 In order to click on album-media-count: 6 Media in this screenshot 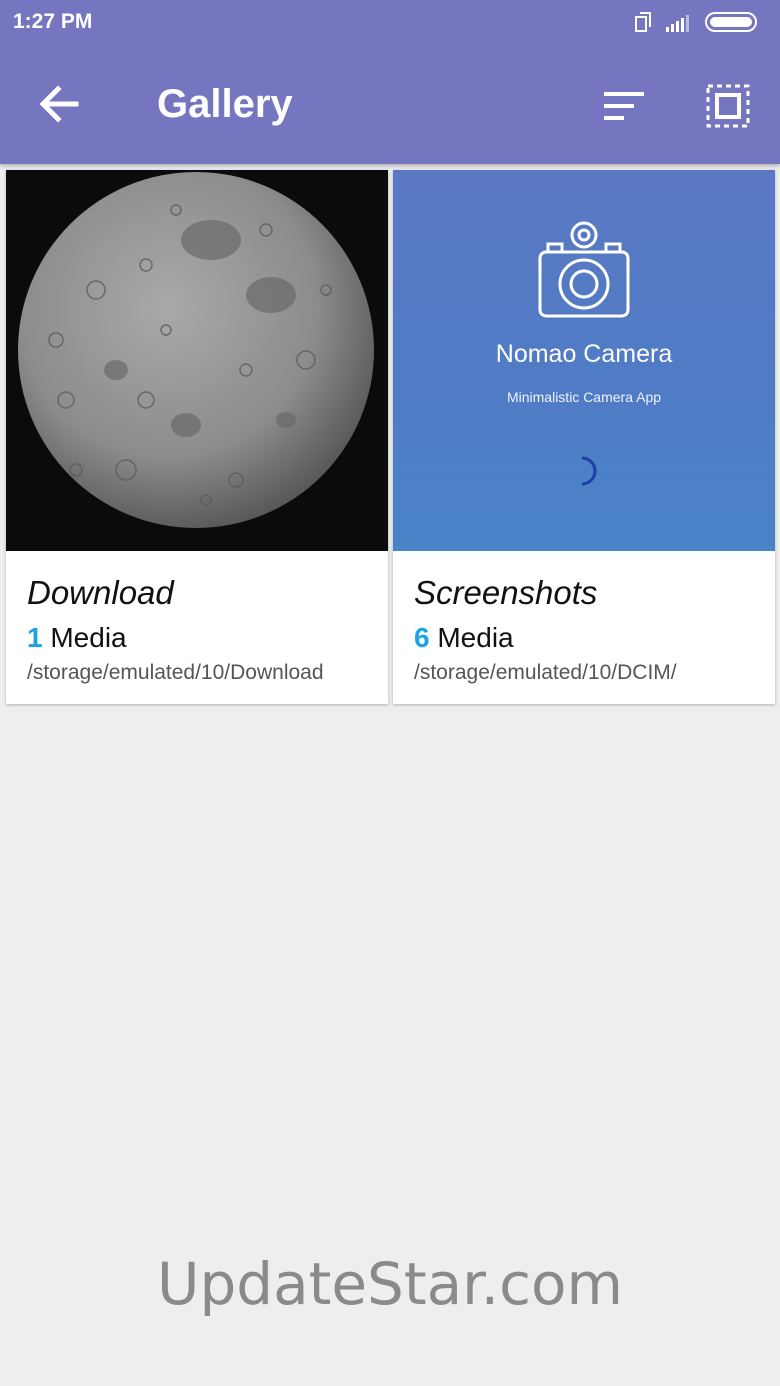, I will do `click(464, 638)`.